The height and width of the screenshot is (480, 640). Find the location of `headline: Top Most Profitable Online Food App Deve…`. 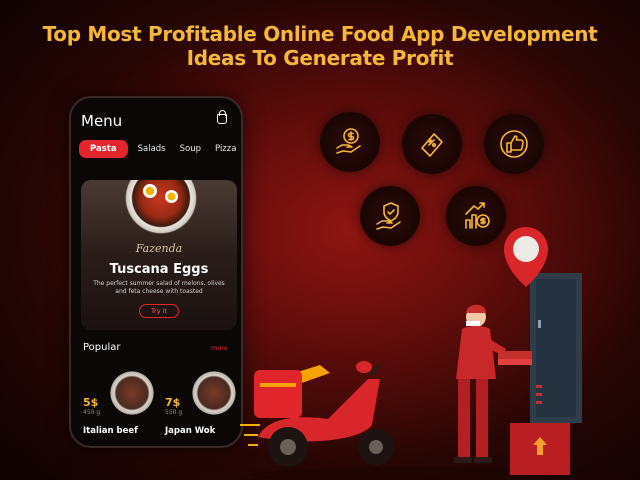

headline: Top Most Profitable Online Food App Deve… is located at coordinates (320, 46).